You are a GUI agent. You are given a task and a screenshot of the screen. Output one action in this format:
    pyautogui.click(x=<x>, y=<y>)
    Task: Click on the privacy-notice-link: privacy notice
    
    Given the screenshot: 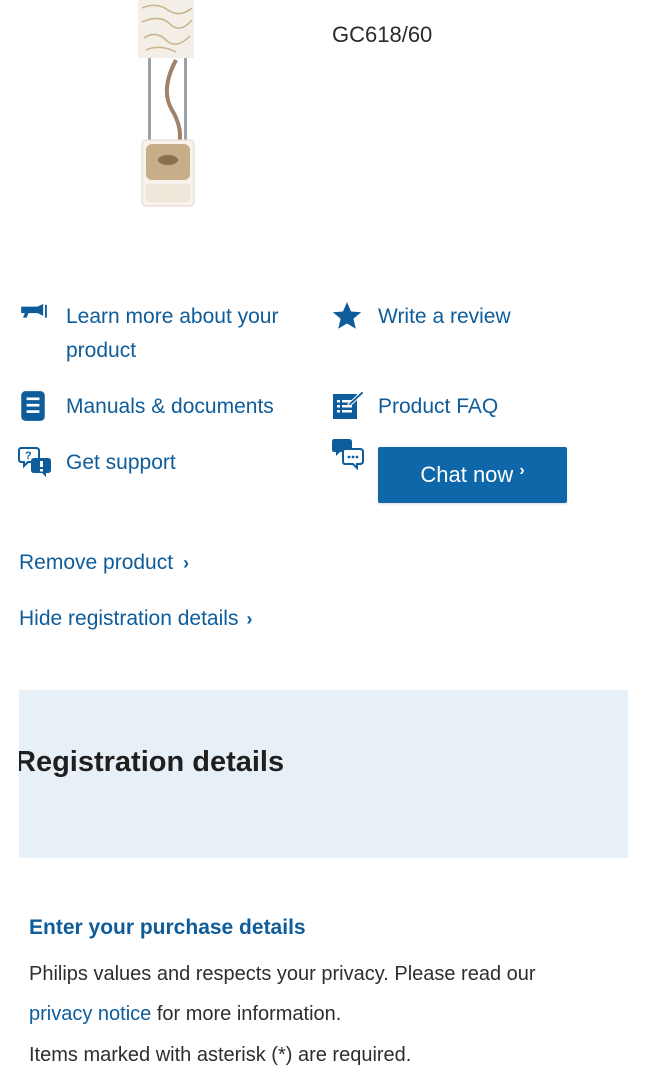 What is the action you would take?
    pyautogui.click(x=90, y=1014)
    